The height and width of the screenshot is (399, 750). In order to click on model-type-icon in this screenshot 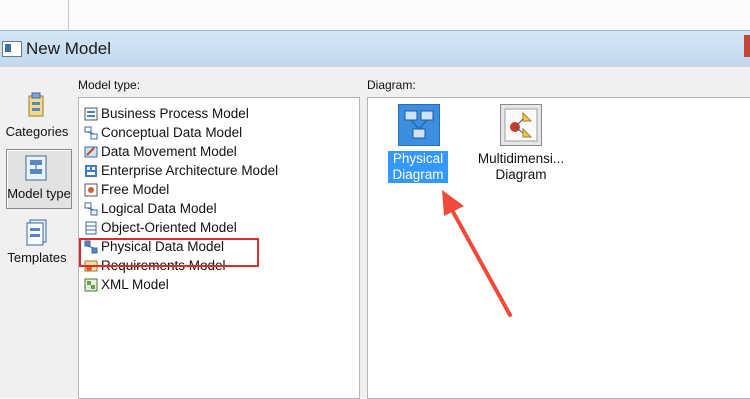, I will do `click(36, 168)`.